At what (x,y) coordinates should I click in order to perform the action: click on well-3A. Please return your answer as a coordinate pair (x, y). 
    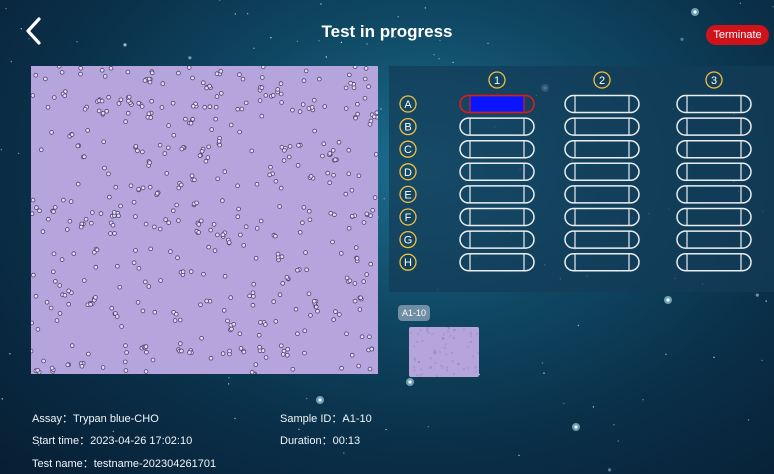
    Looking at the image, I should click on (714, 104).